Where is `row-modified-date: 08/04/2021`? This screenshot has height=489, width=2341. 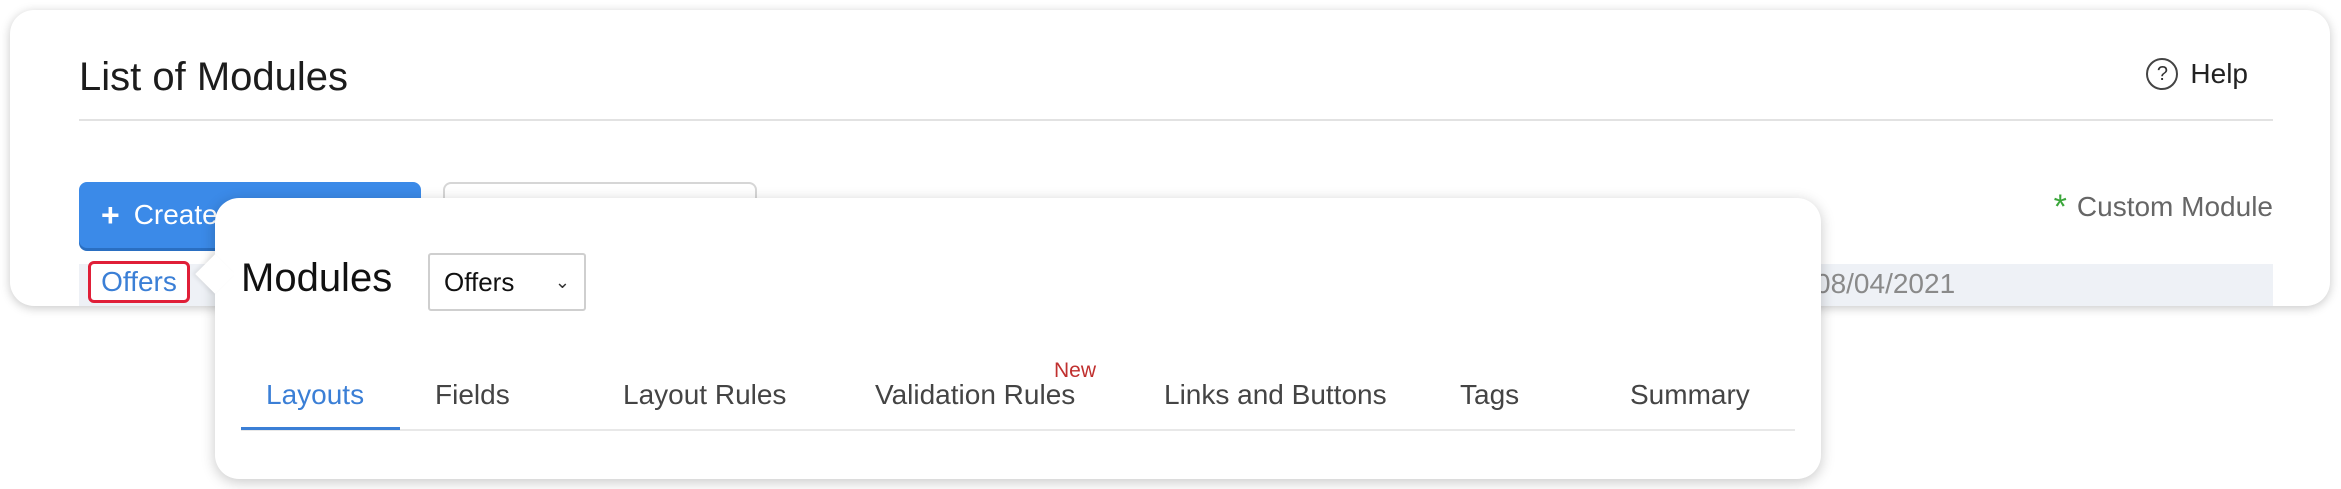 row-modified-date: 08/04/2021 is located at coordinates (1885, 283).